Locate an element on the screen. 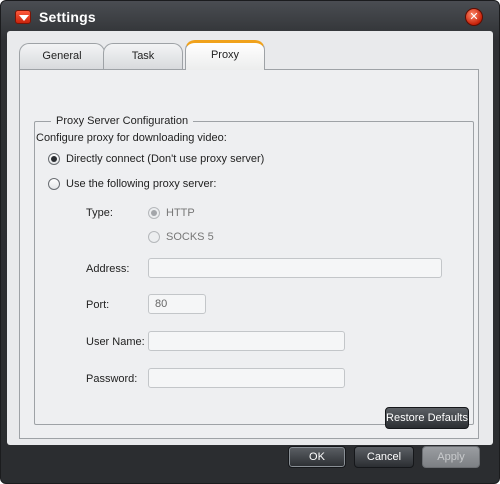  address-label: Address: is located at coordinates (108, 269).